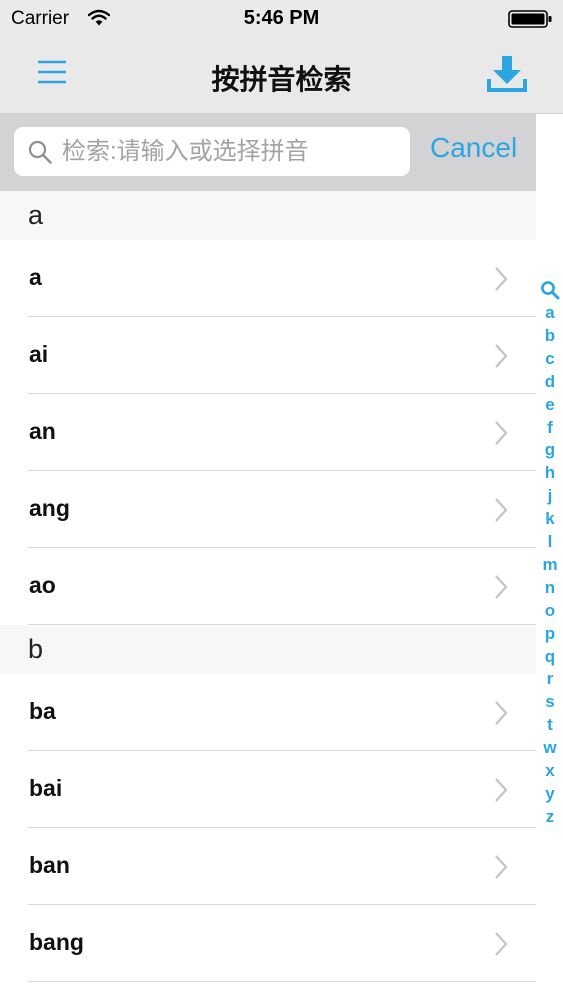 The width and height of the screenshot is (563, 1000). I want to click on section-header-b: b, so click(268, 649).